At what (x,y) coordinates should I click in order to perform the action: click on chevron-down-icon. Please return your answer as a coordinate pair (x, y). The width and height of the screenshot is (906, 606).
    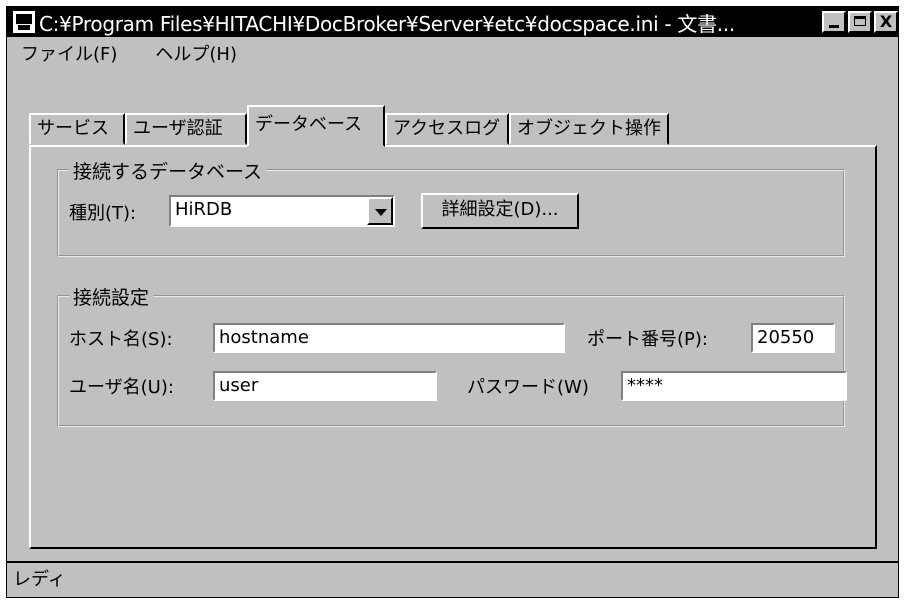
    Looking at the image, I should click on (380, 211).